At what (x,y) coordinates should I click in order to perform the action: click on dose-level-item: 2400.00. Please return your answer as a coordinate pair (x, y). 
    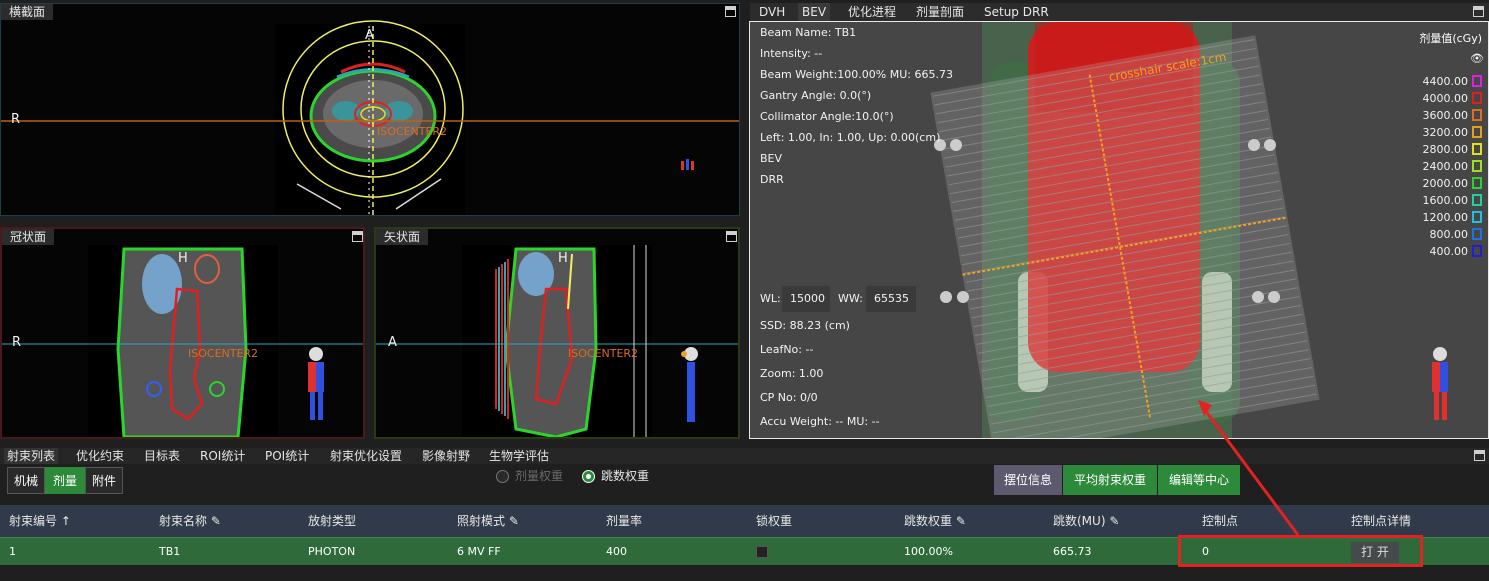
    Looking at the image, I should click on (1452, 166).